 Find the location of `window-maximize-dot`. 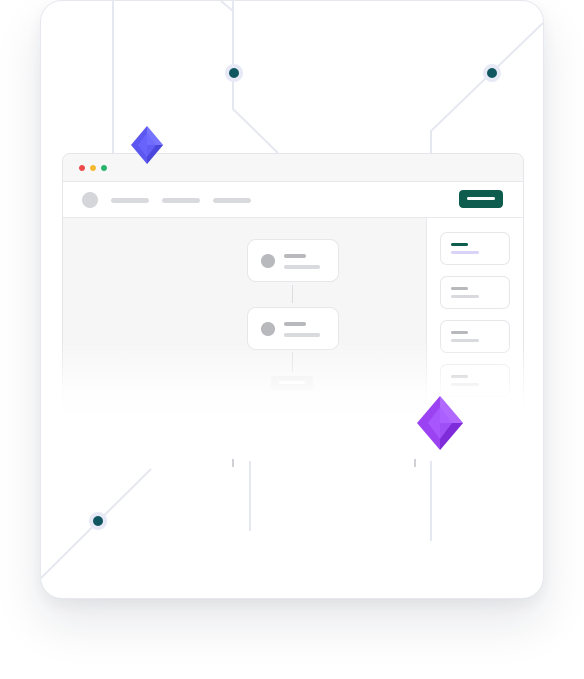

window-maximize-dot is located at coordinates (104, 168).